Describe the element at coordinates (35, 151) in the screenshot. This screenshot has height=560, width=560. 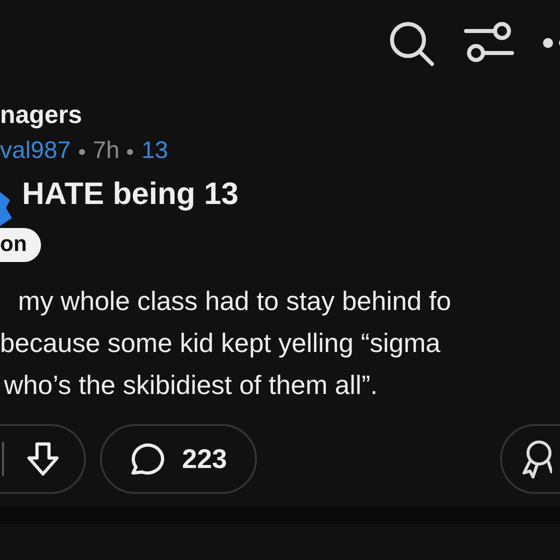
I see `author-name: val987` at that location.